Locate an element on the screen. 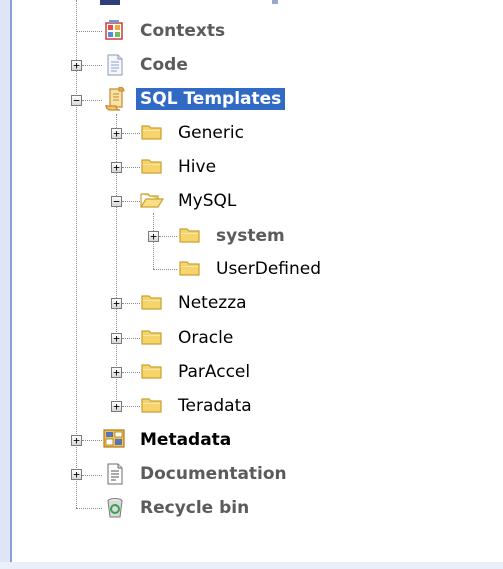  documentation-icon is located at coordinates (115, 474).